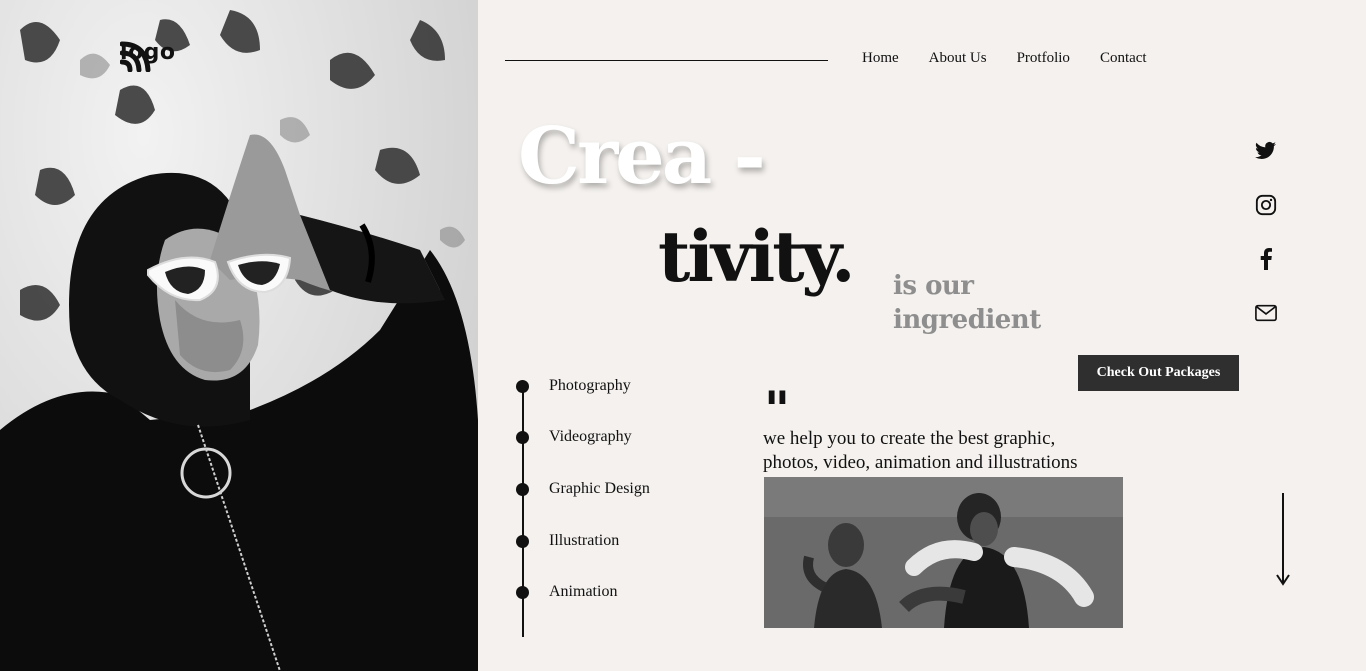  I want to click on service-label: Graphic Design, so click(599, 488).